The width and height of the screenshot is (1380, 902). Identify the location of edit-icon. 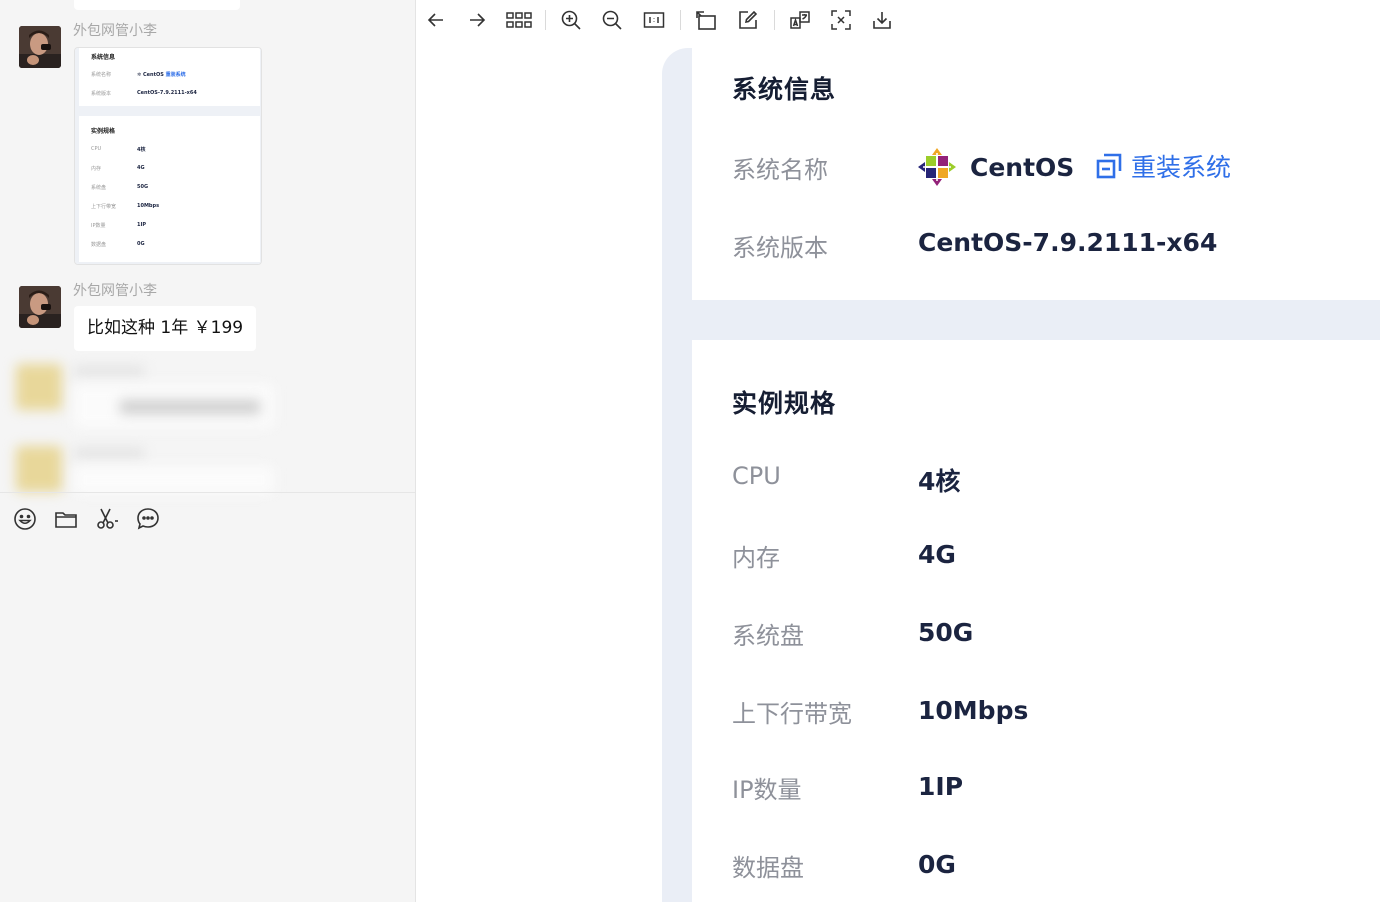
(748, 20).